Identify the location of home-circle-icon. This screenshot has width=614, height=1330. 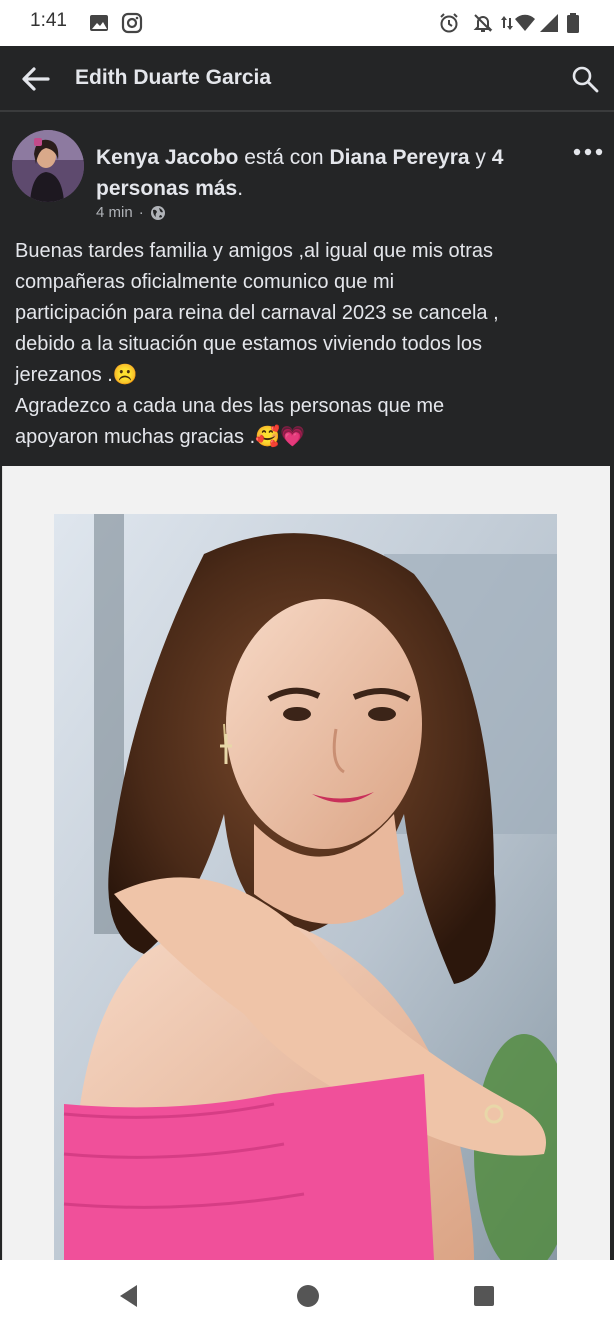
(308, 1296).